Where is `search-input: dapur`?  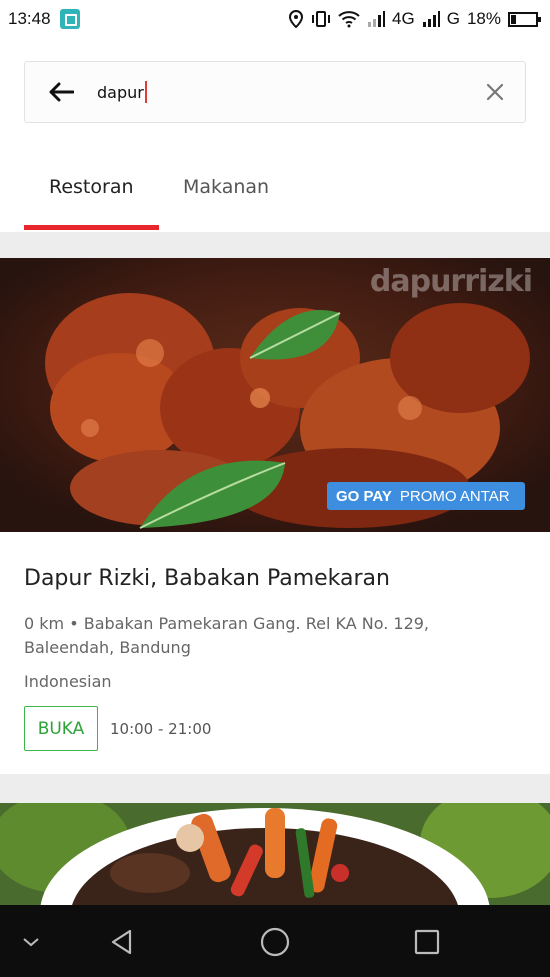
search-input: dapur is located at coordinates (122, 92).